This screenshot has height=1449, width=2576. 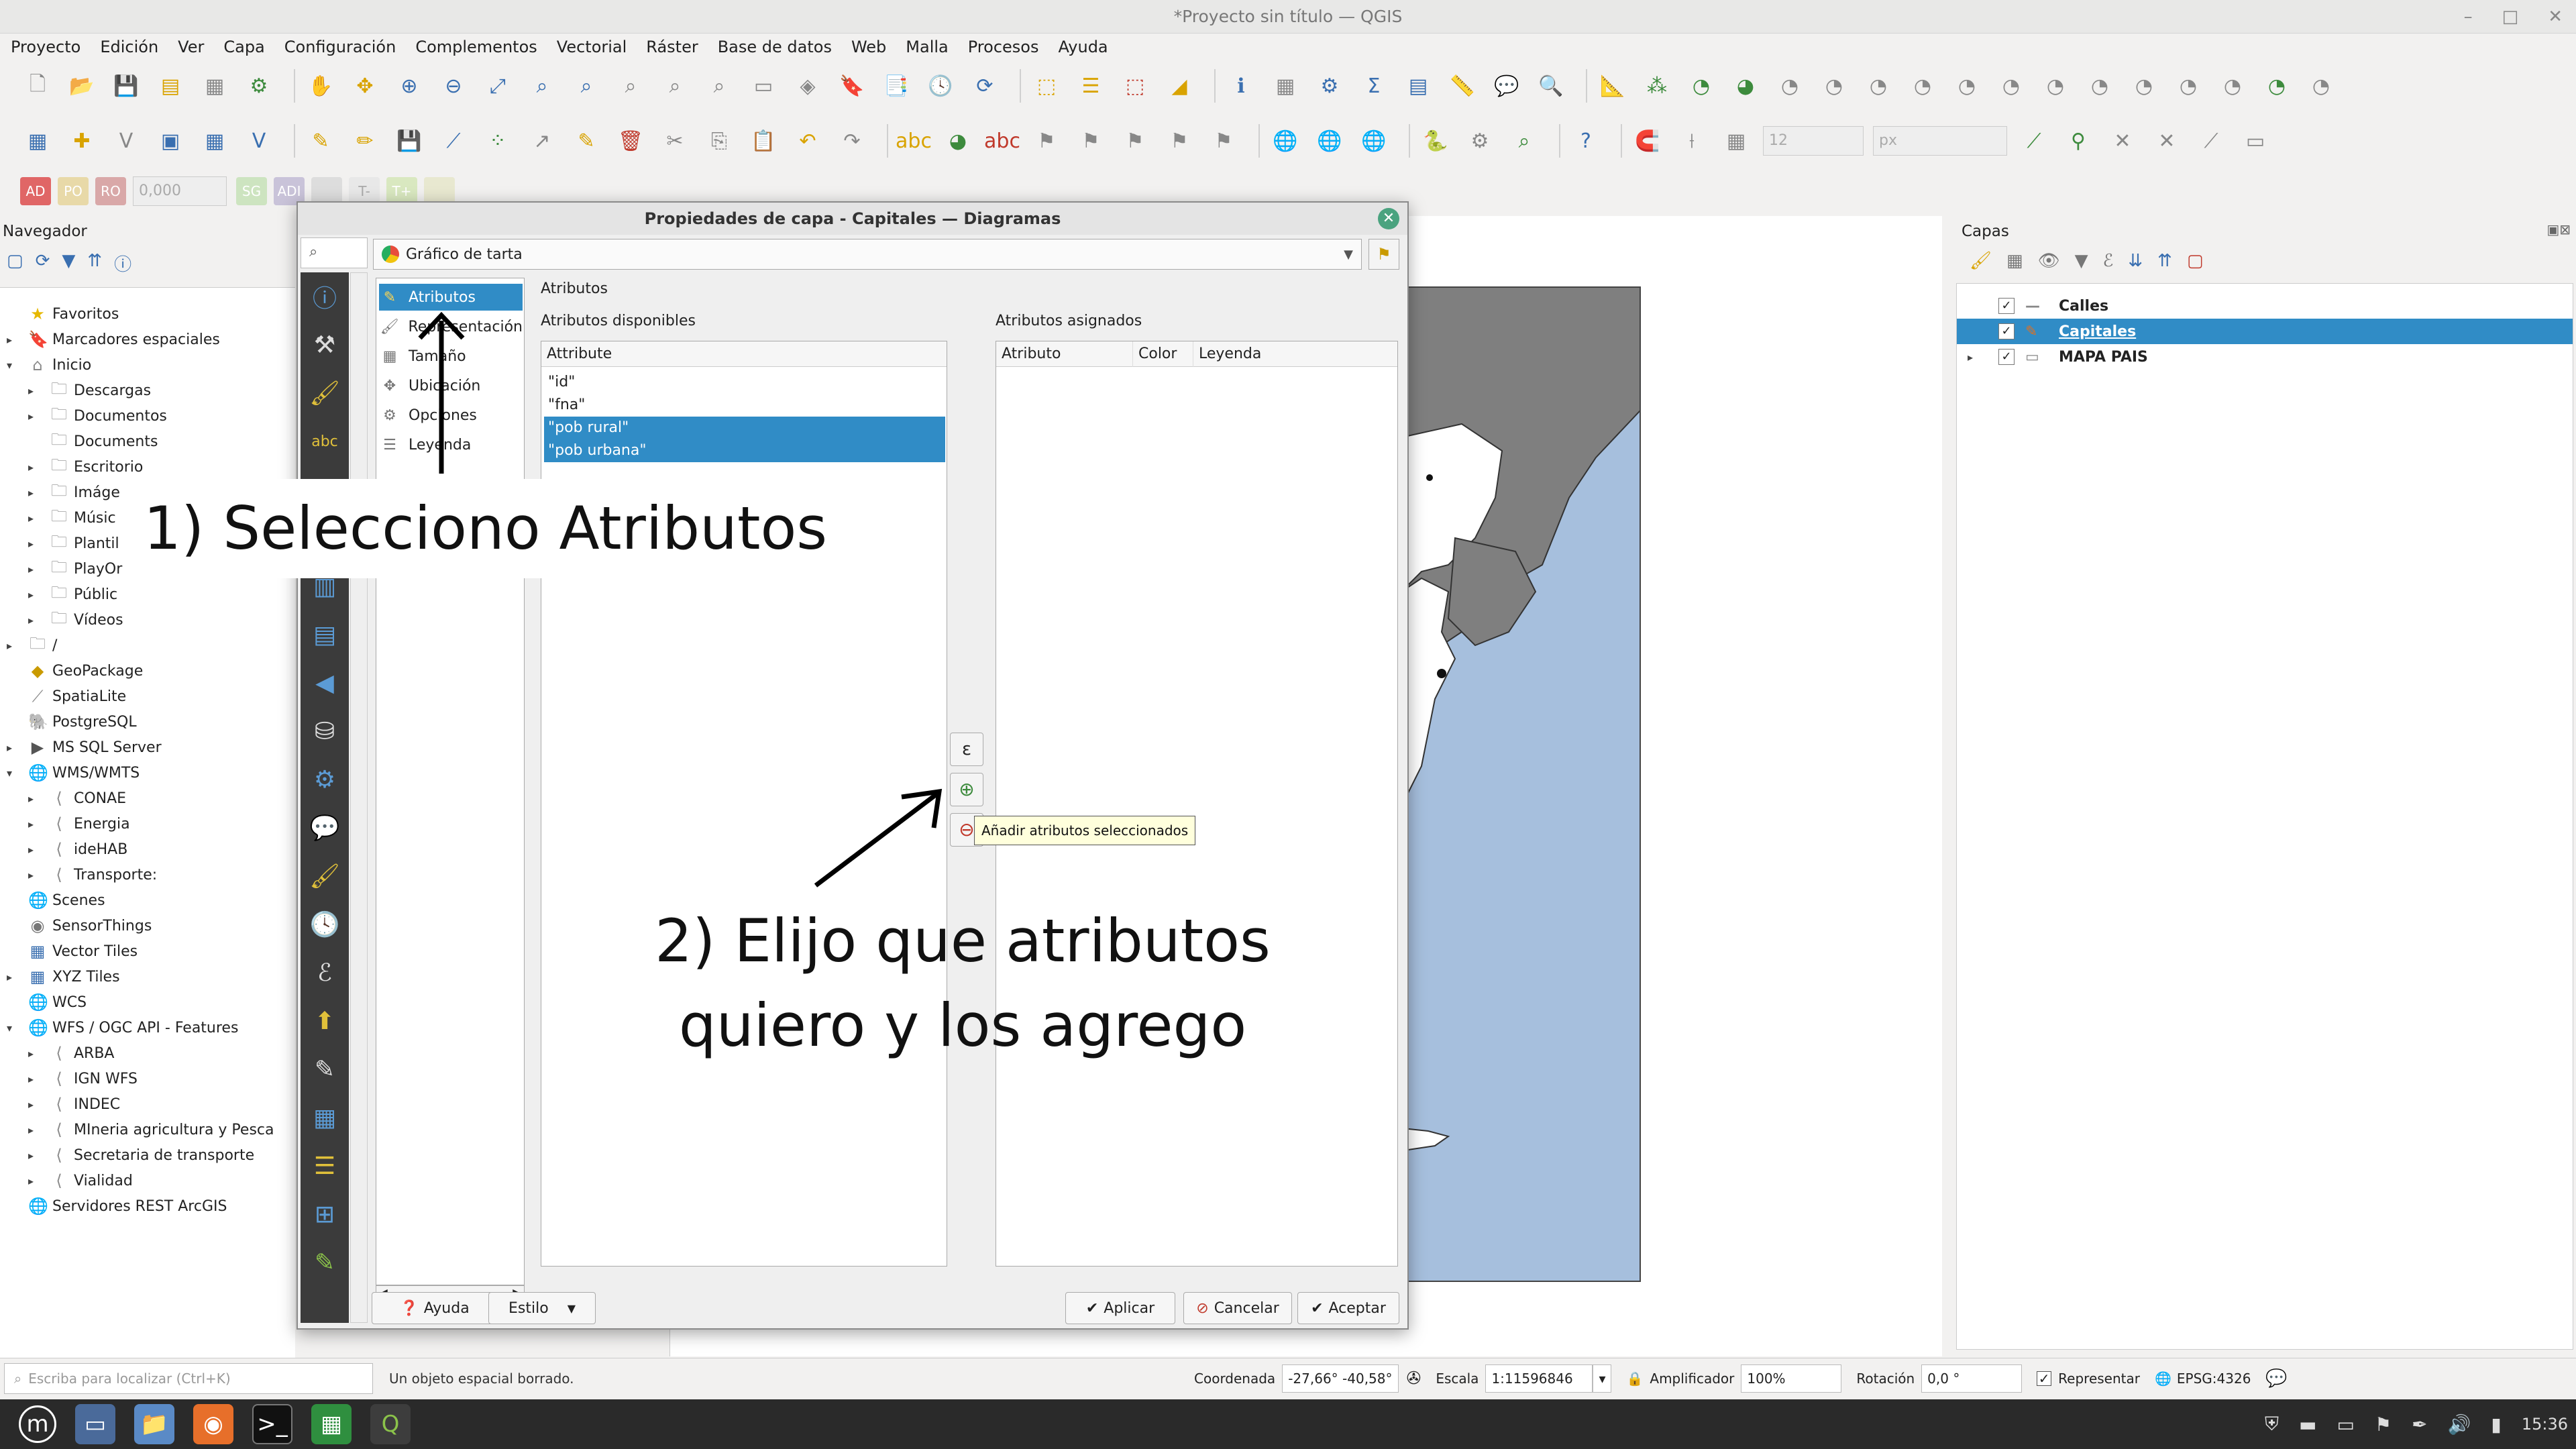 I want to click on navigator-item: ▸ ▦ XYZ Tiles, so click(x=63, y=976).